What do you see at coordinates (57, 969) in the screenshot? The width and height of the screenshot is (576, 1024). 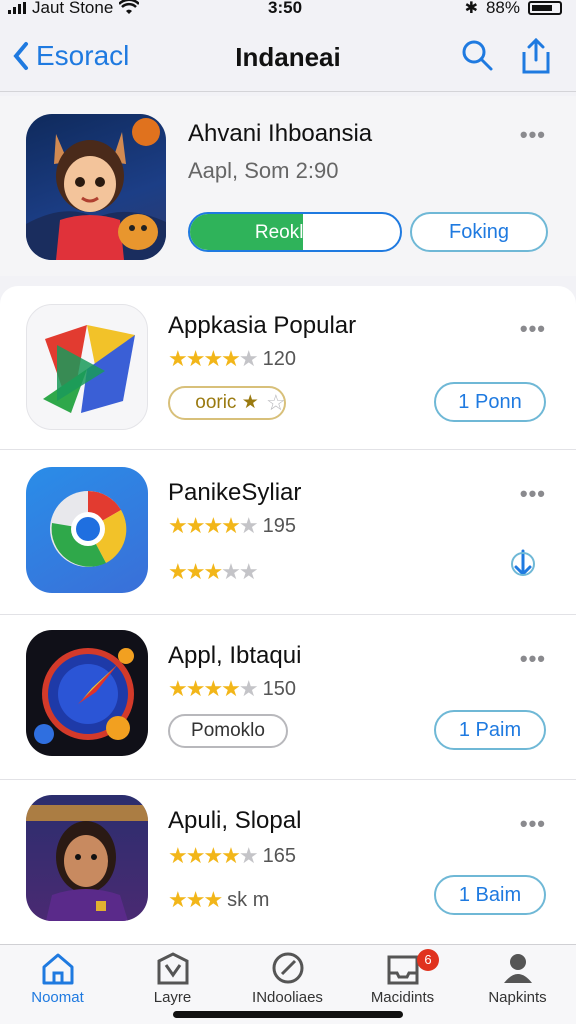 I see `home-icon` at bounding box center [57, 969].